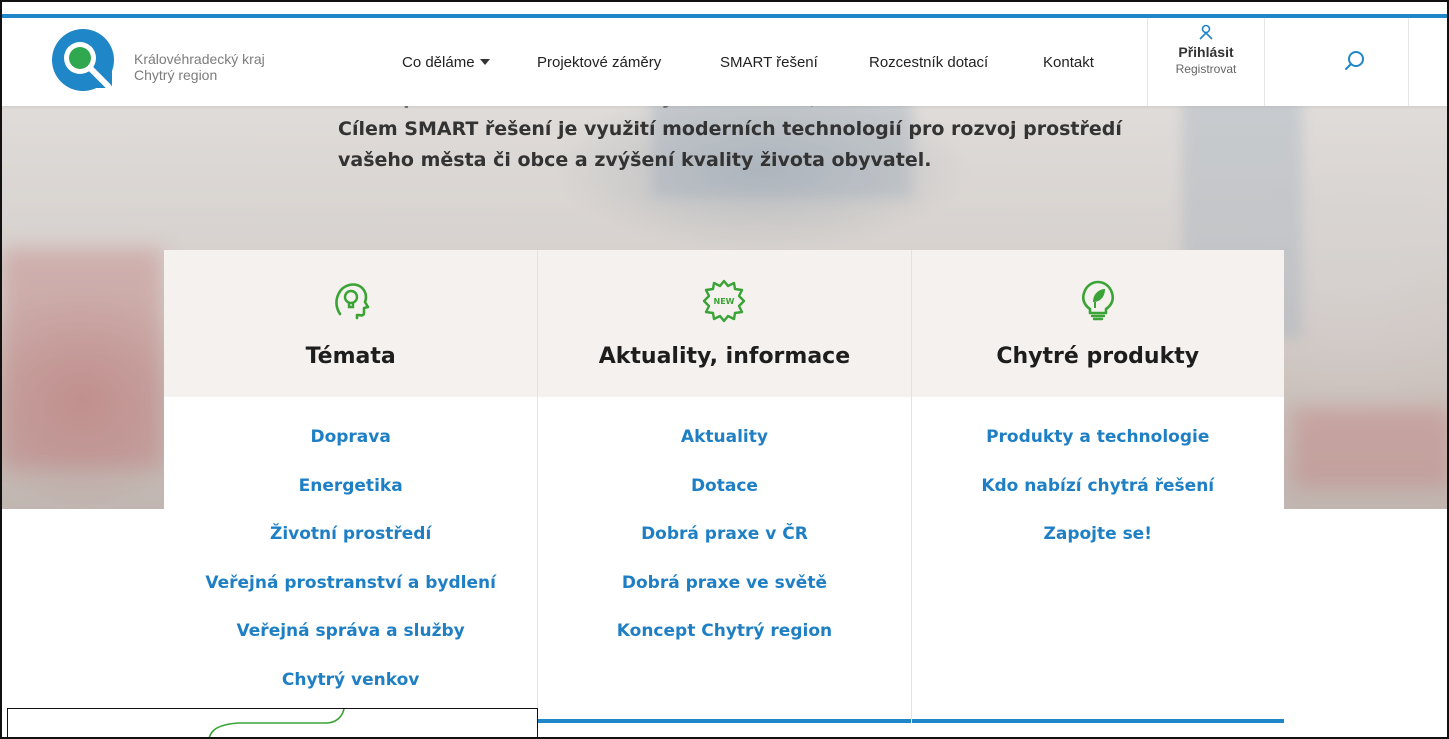  What do you see at coordinates (1097, 300) in the screenshot?
I see `lightbulb-leaf-icon` at bounding box center [1097, 300].